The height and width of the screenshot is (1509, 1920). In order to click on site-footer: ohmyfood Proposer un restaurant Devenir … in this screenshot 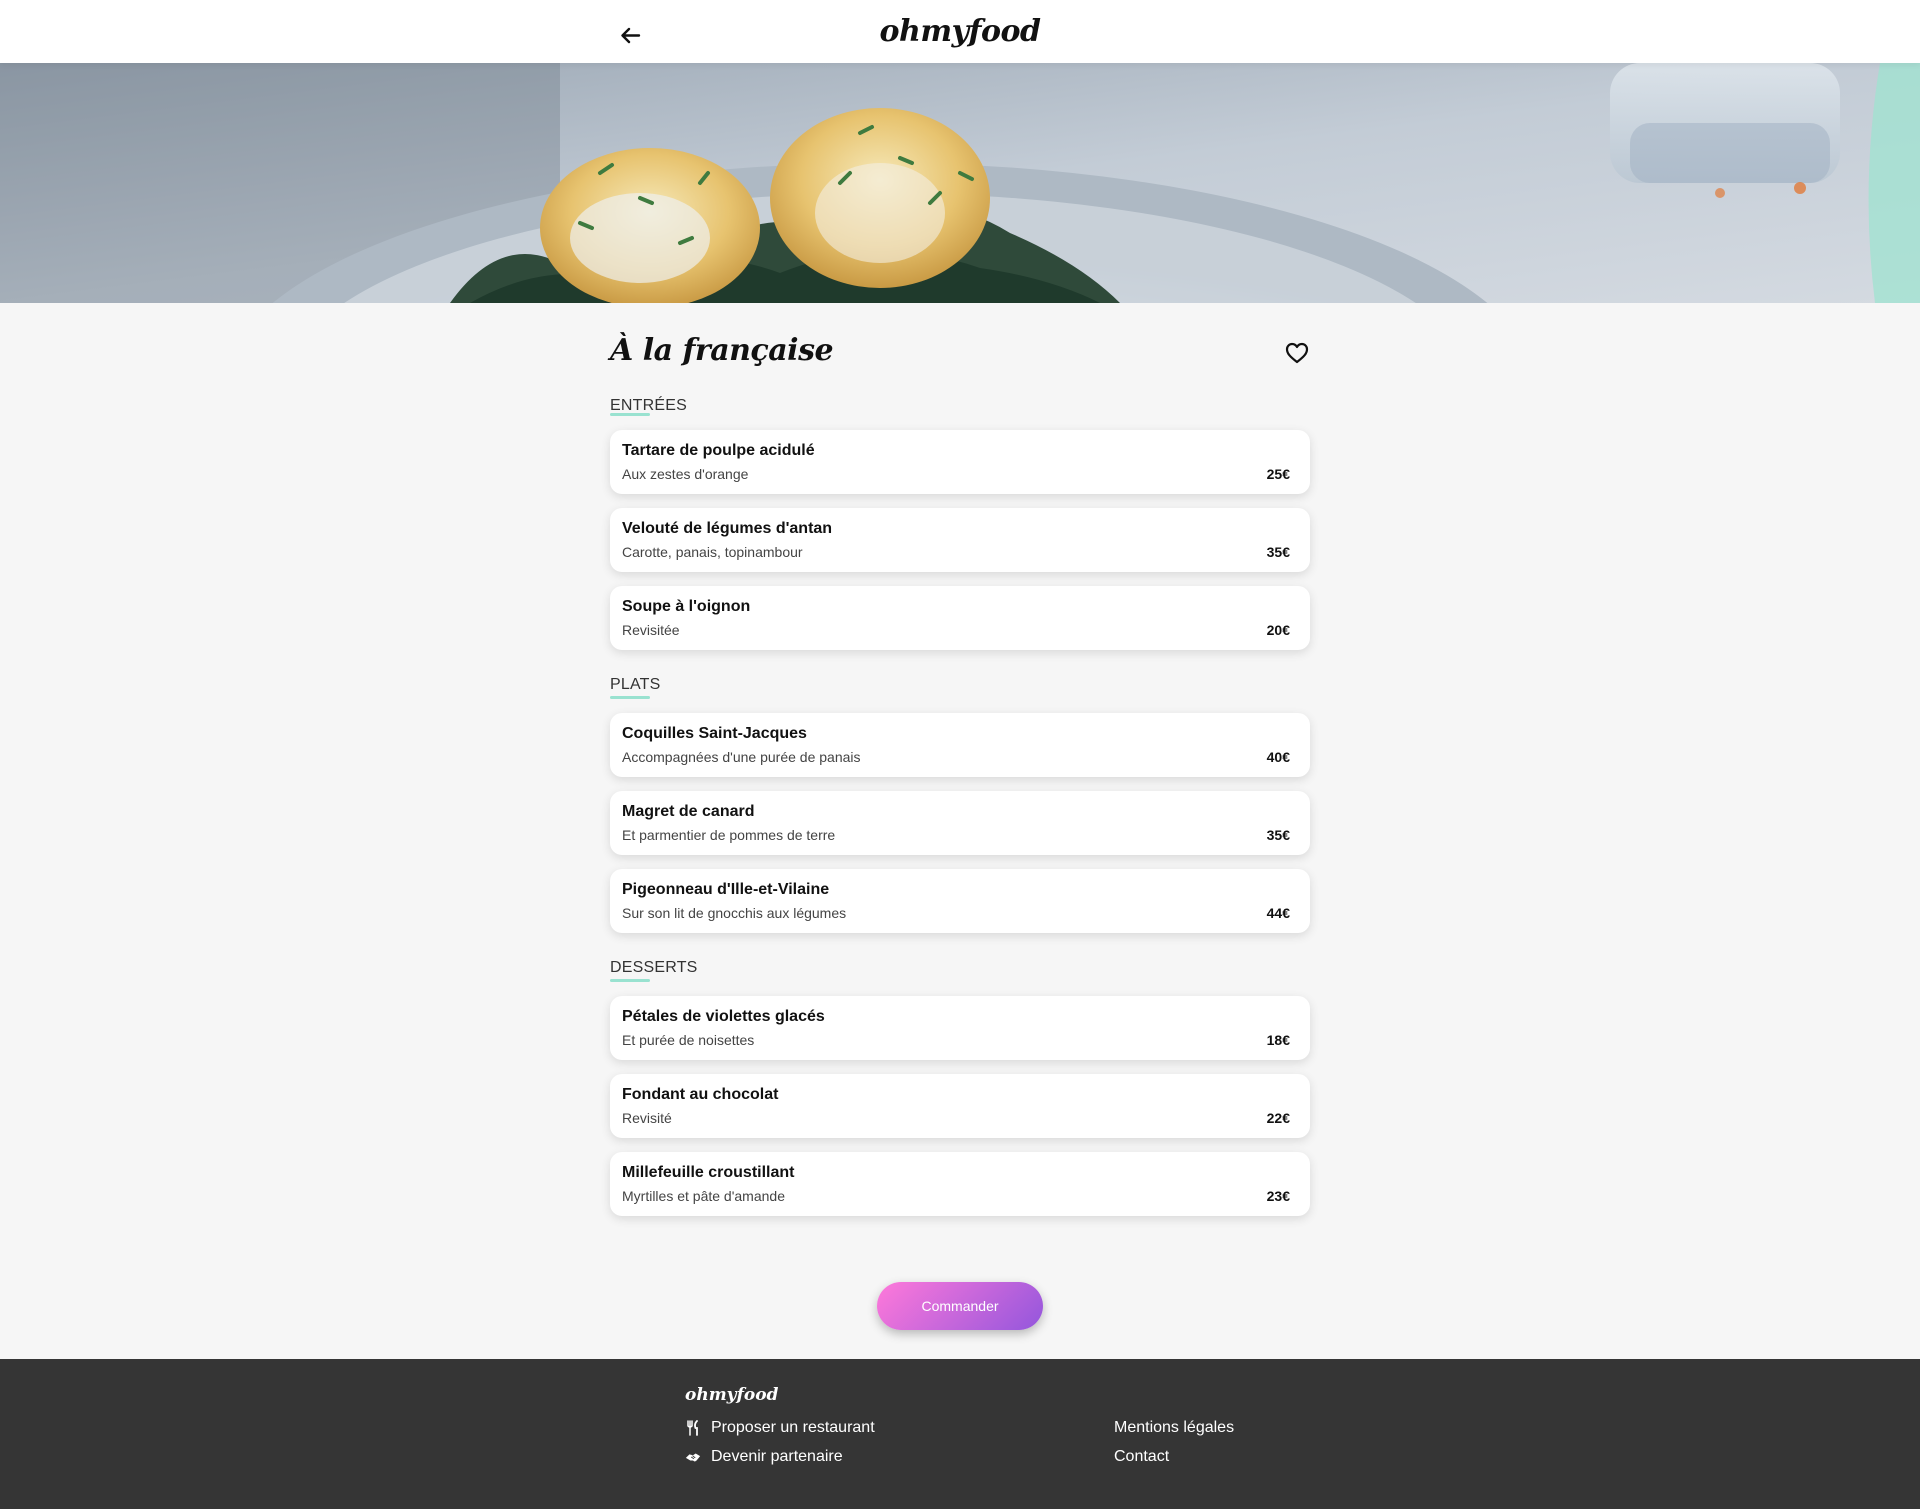, I will do `click(960, 1434)`.